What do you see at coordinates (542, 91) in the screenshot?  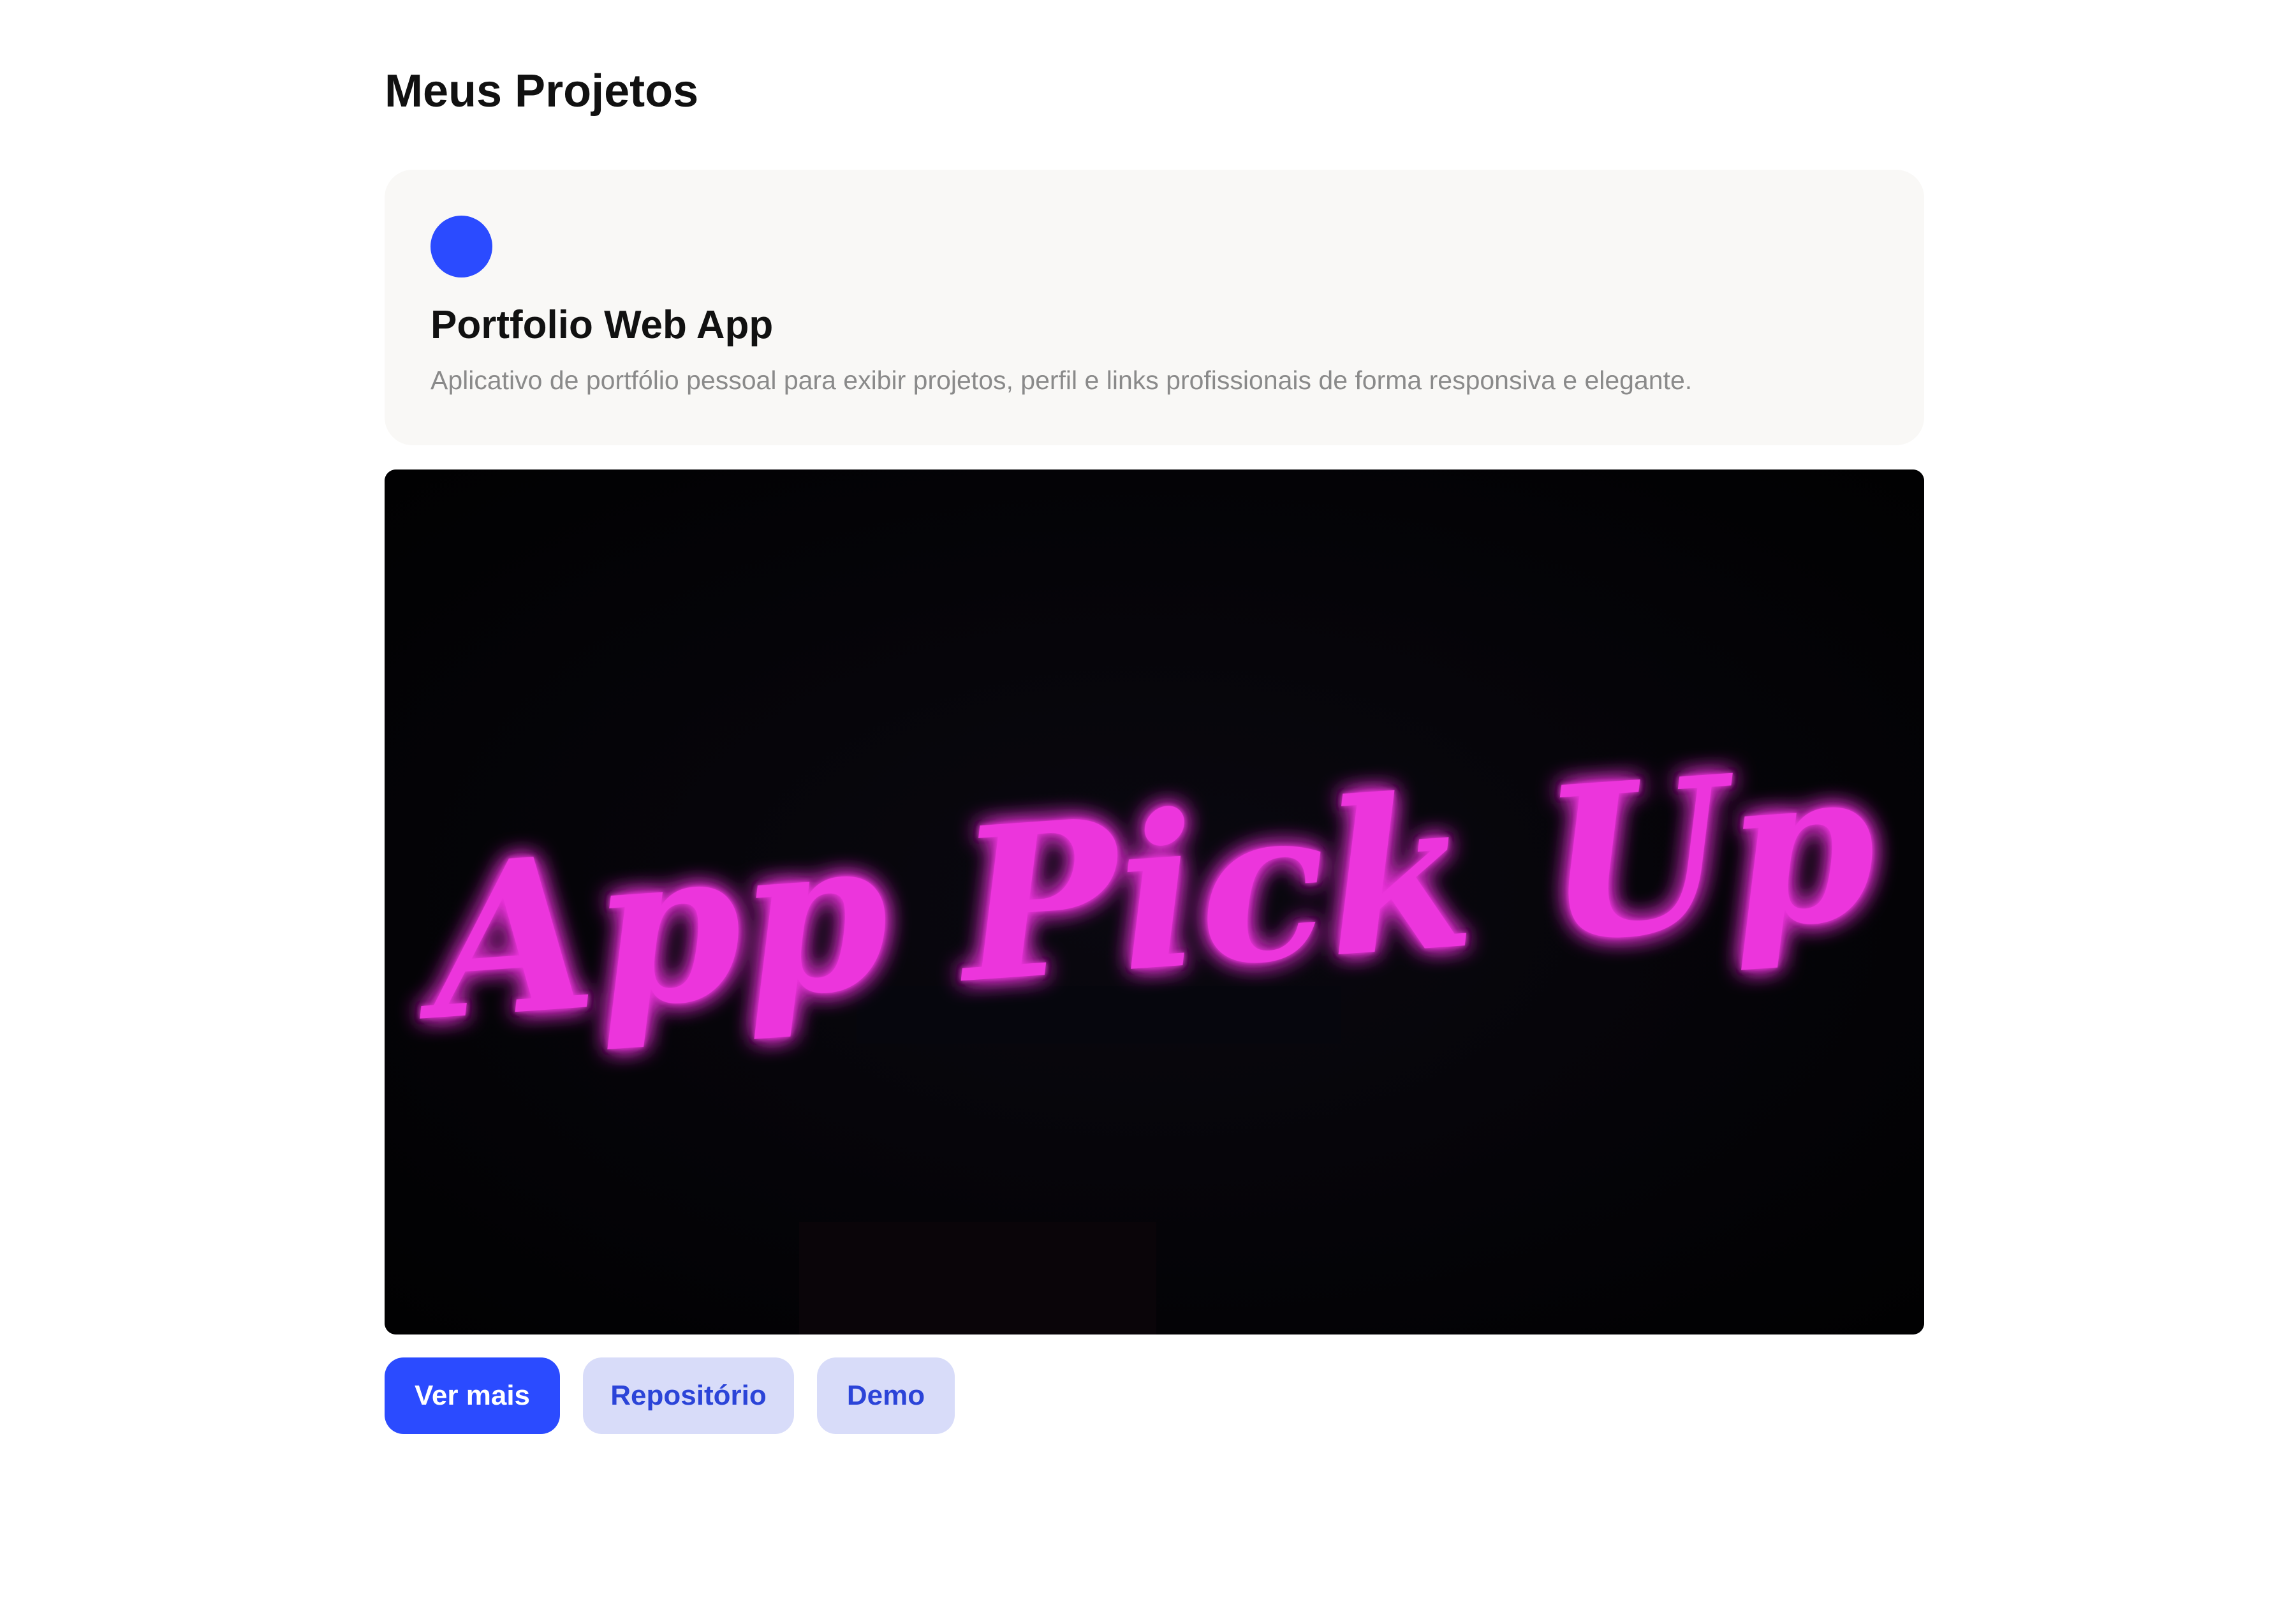 I see `page-title: Meus Projetos` at bounding box center [542, 91].